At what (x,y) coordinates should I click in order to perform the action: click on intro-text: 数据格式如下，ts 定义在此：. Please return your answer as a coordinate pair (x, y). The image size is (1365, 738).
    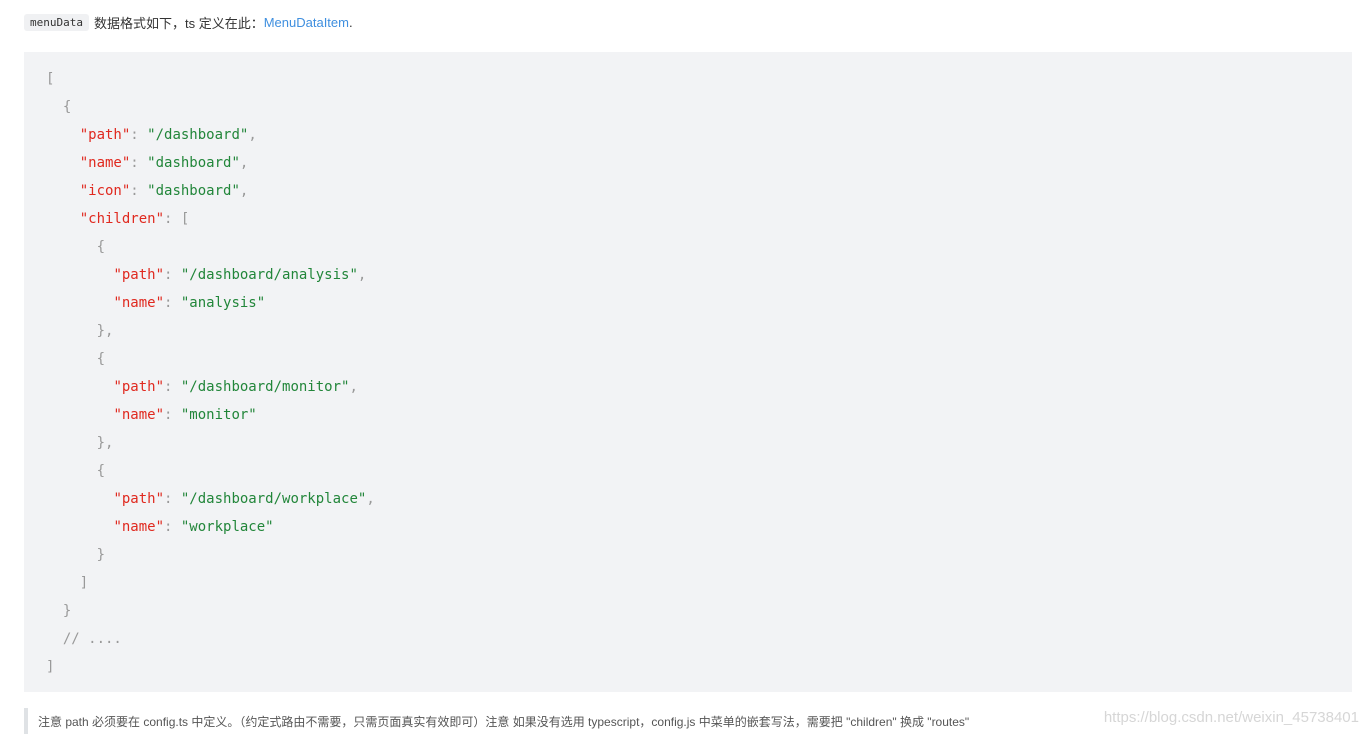
    Looking at the image, I should click on (178, 23).